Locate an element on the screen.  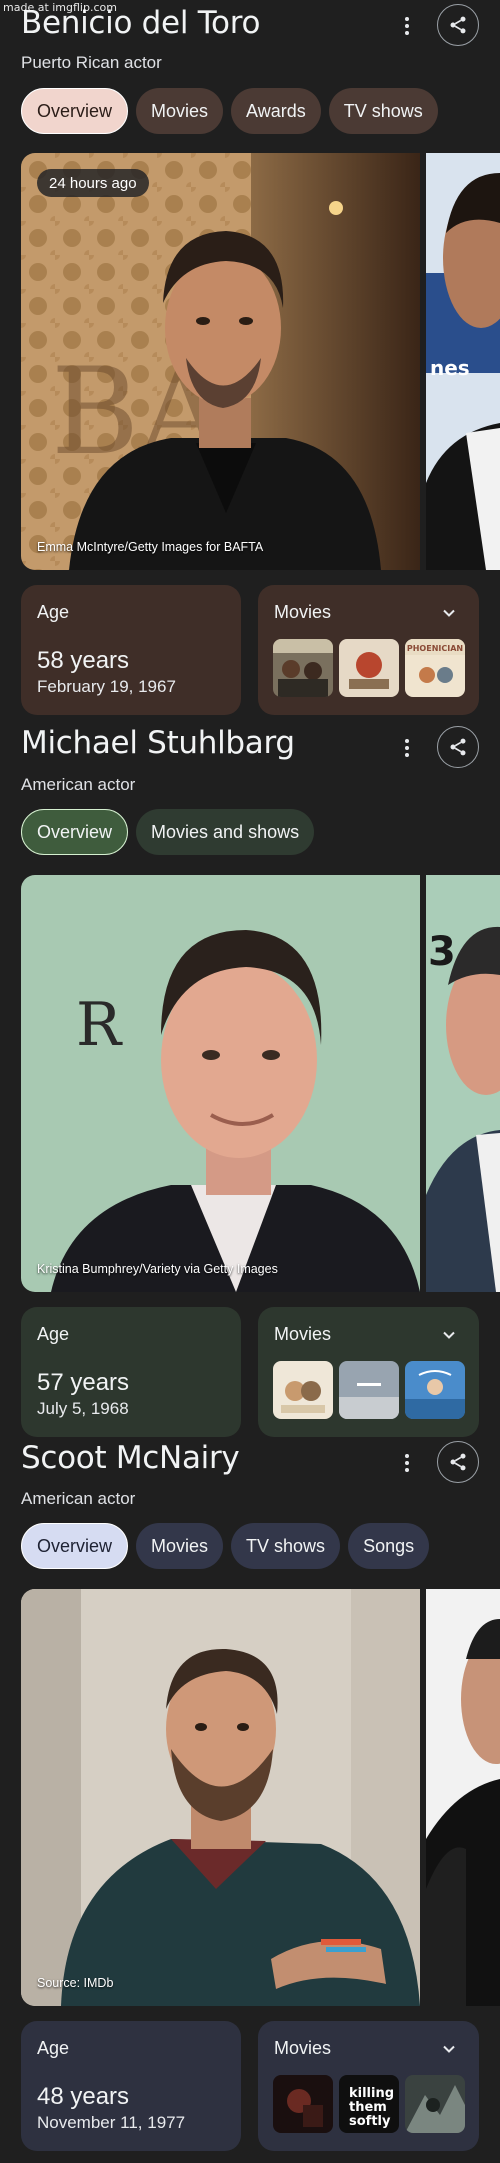
movie-posters is located at coordinates (369, 1390).